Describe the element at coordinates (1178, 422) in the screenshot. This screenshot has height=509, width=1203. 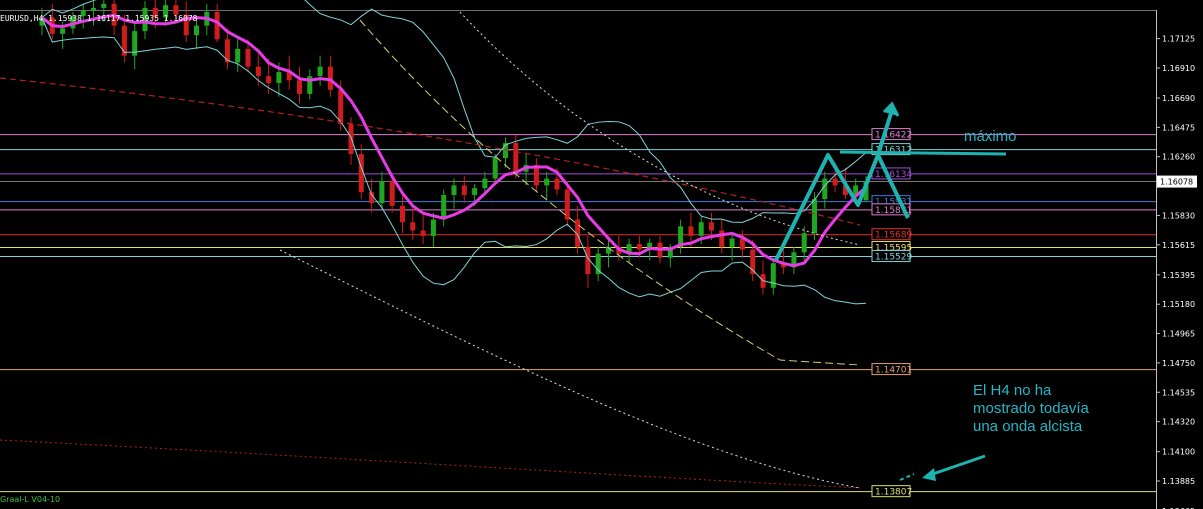
I see `price-tick-label-12: 1.14320` at that location.